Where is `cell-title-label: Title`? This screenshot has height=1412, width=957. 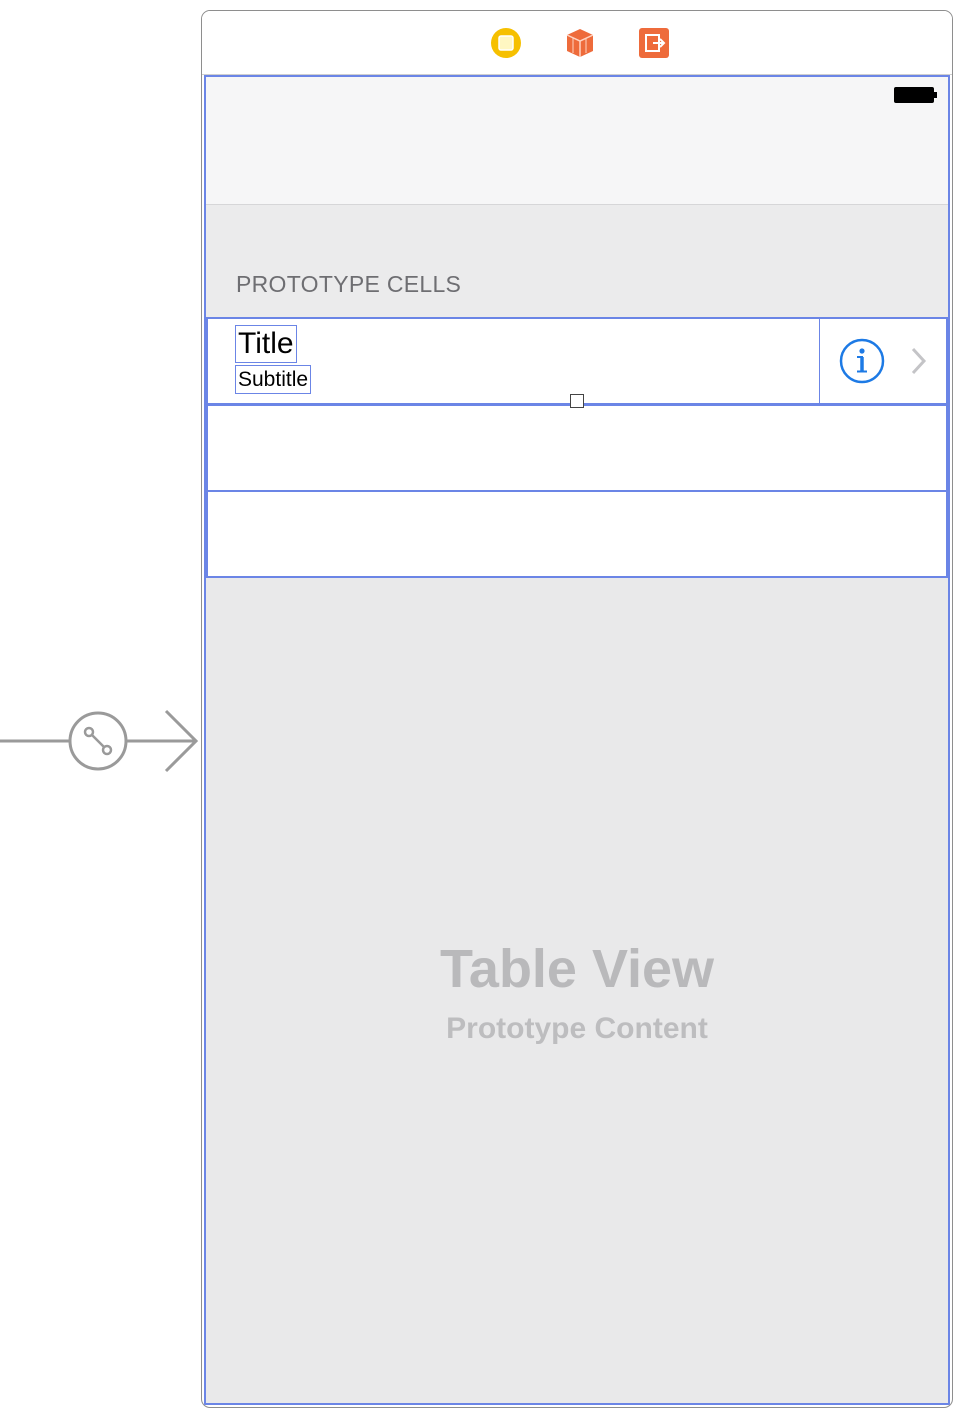
cell-title-label: Title is located at coordinates (266, 344).